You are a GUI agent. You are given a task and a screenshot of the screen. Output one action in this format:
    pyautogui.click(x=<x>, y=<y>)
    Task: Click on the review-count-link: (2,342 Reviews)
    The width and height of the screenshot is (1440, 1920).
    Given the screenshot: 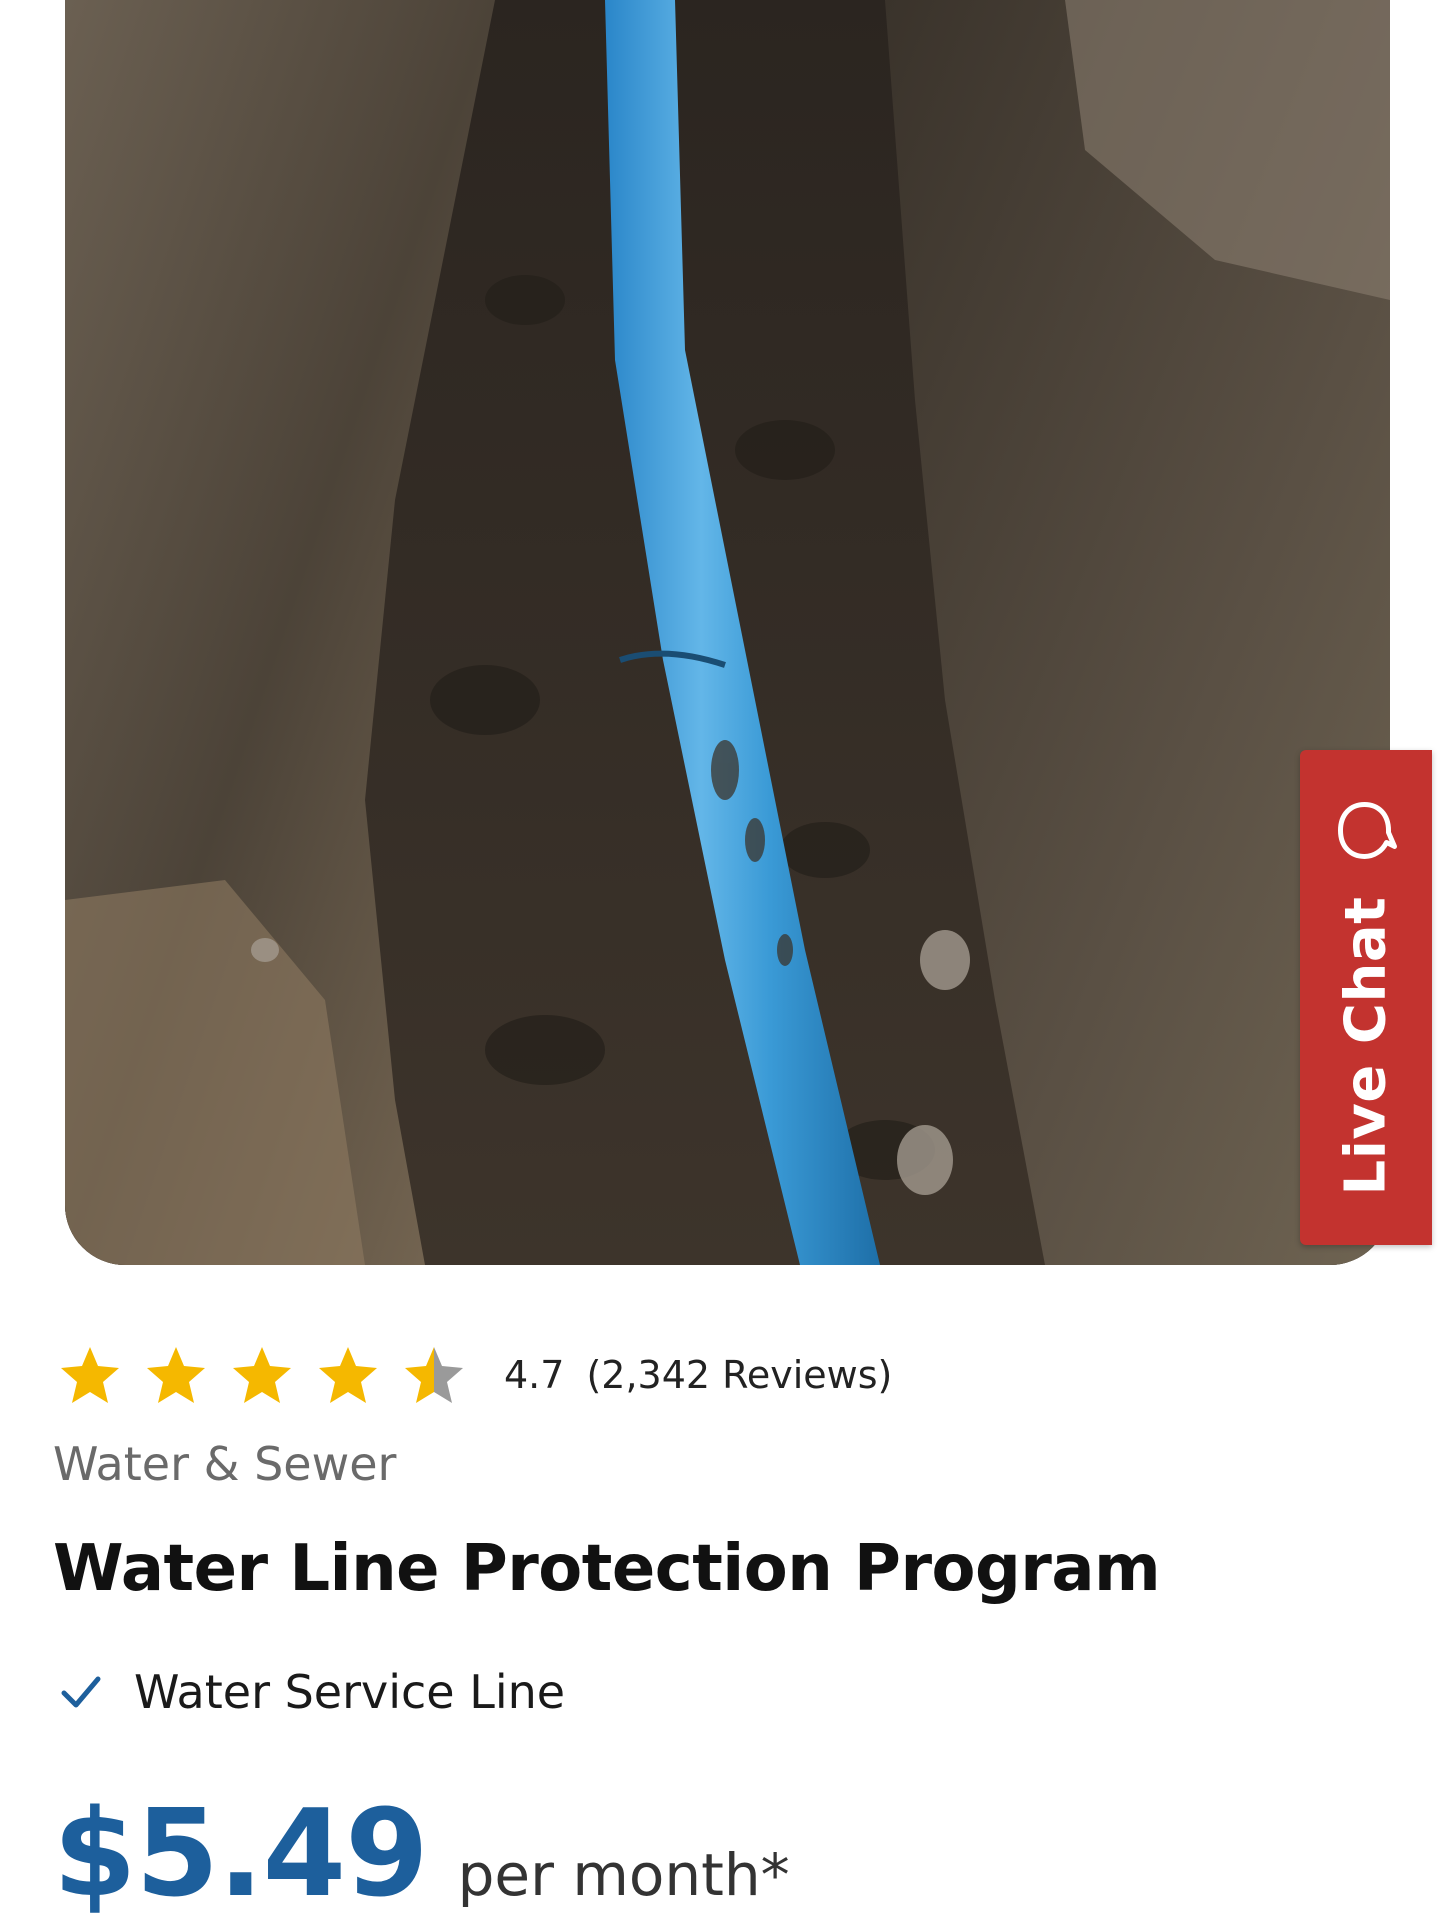 What is the action you would take?
    pyautogui.click(x=739, y=1375)
    